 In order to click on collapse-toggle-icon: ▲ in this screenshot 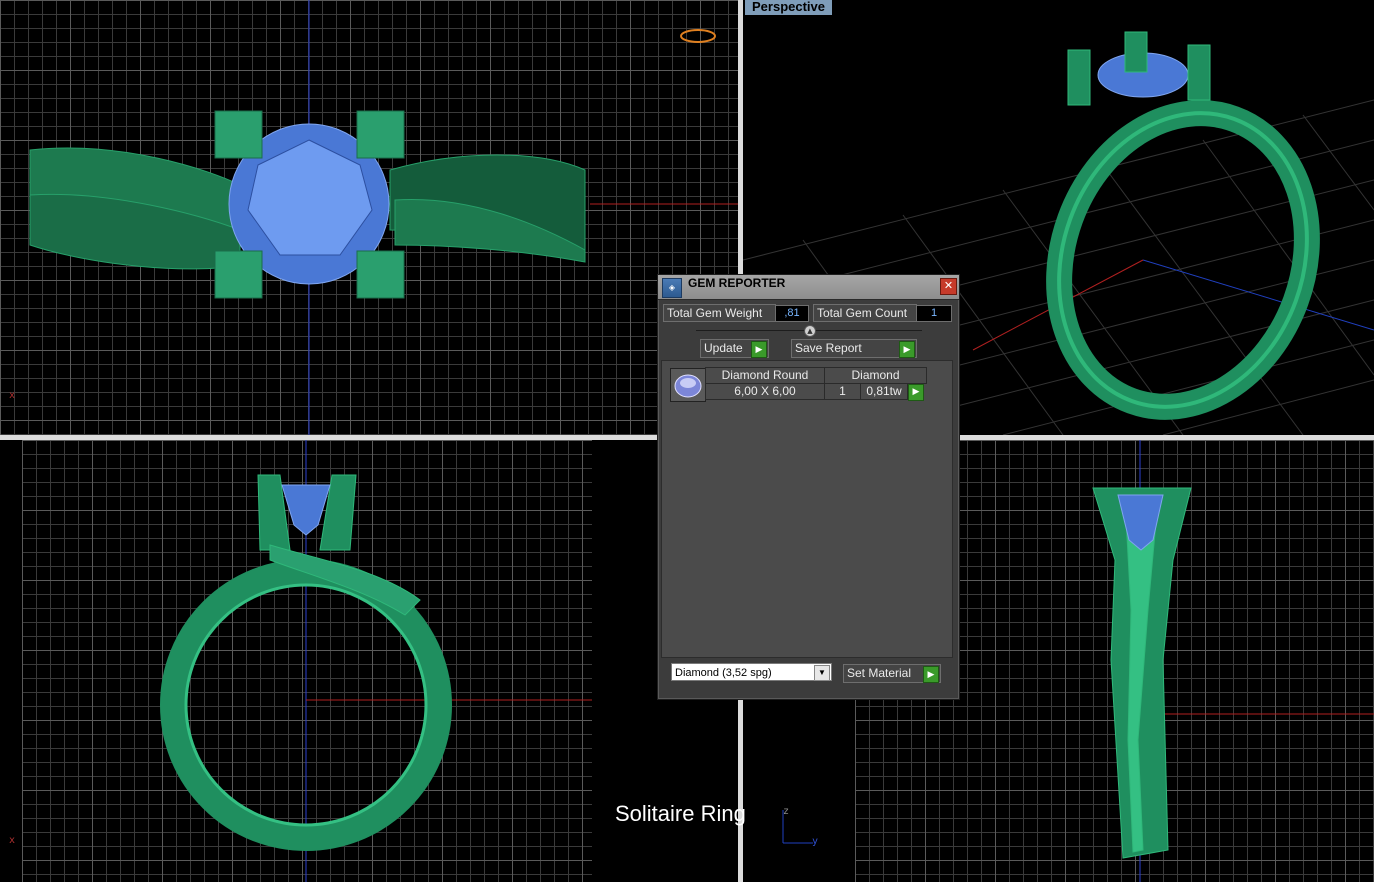, I will do `click(810, 331)`.